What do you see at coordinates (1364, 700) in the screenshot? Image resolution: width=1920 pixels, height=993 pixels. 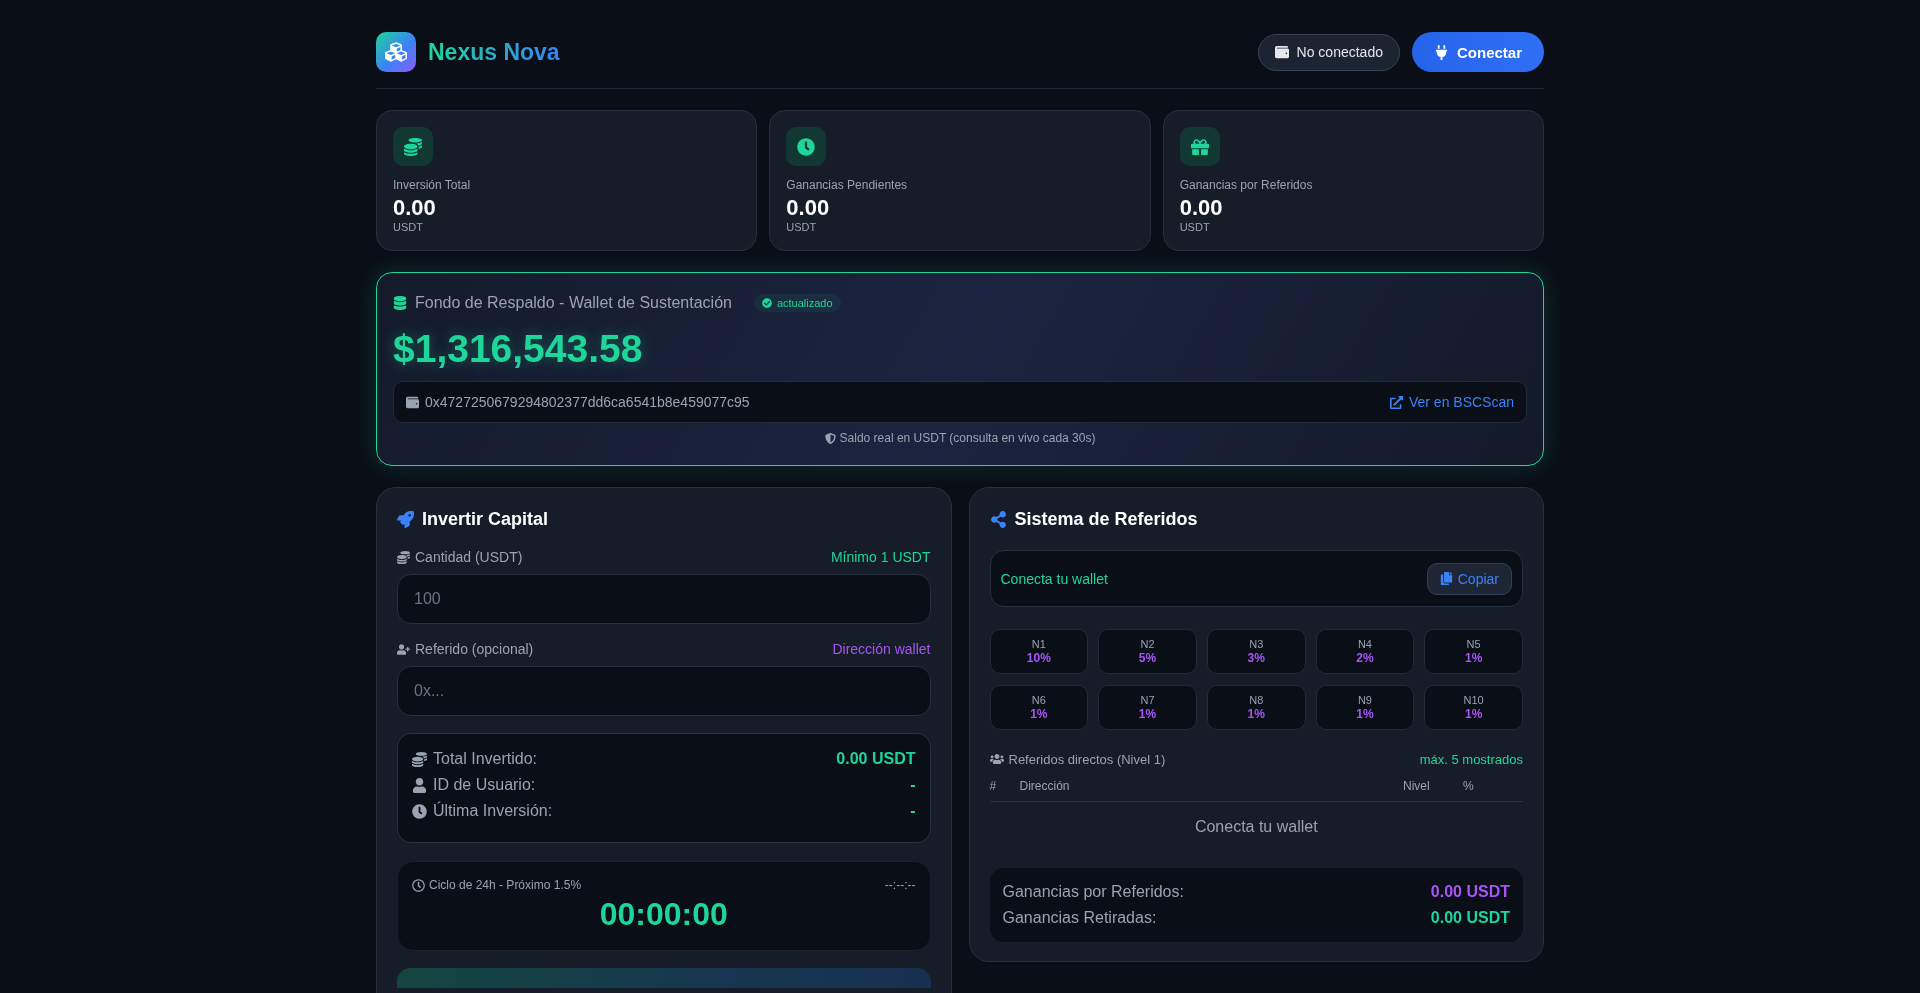 I see `level-name: N9` at bounding box center [1364, 700].